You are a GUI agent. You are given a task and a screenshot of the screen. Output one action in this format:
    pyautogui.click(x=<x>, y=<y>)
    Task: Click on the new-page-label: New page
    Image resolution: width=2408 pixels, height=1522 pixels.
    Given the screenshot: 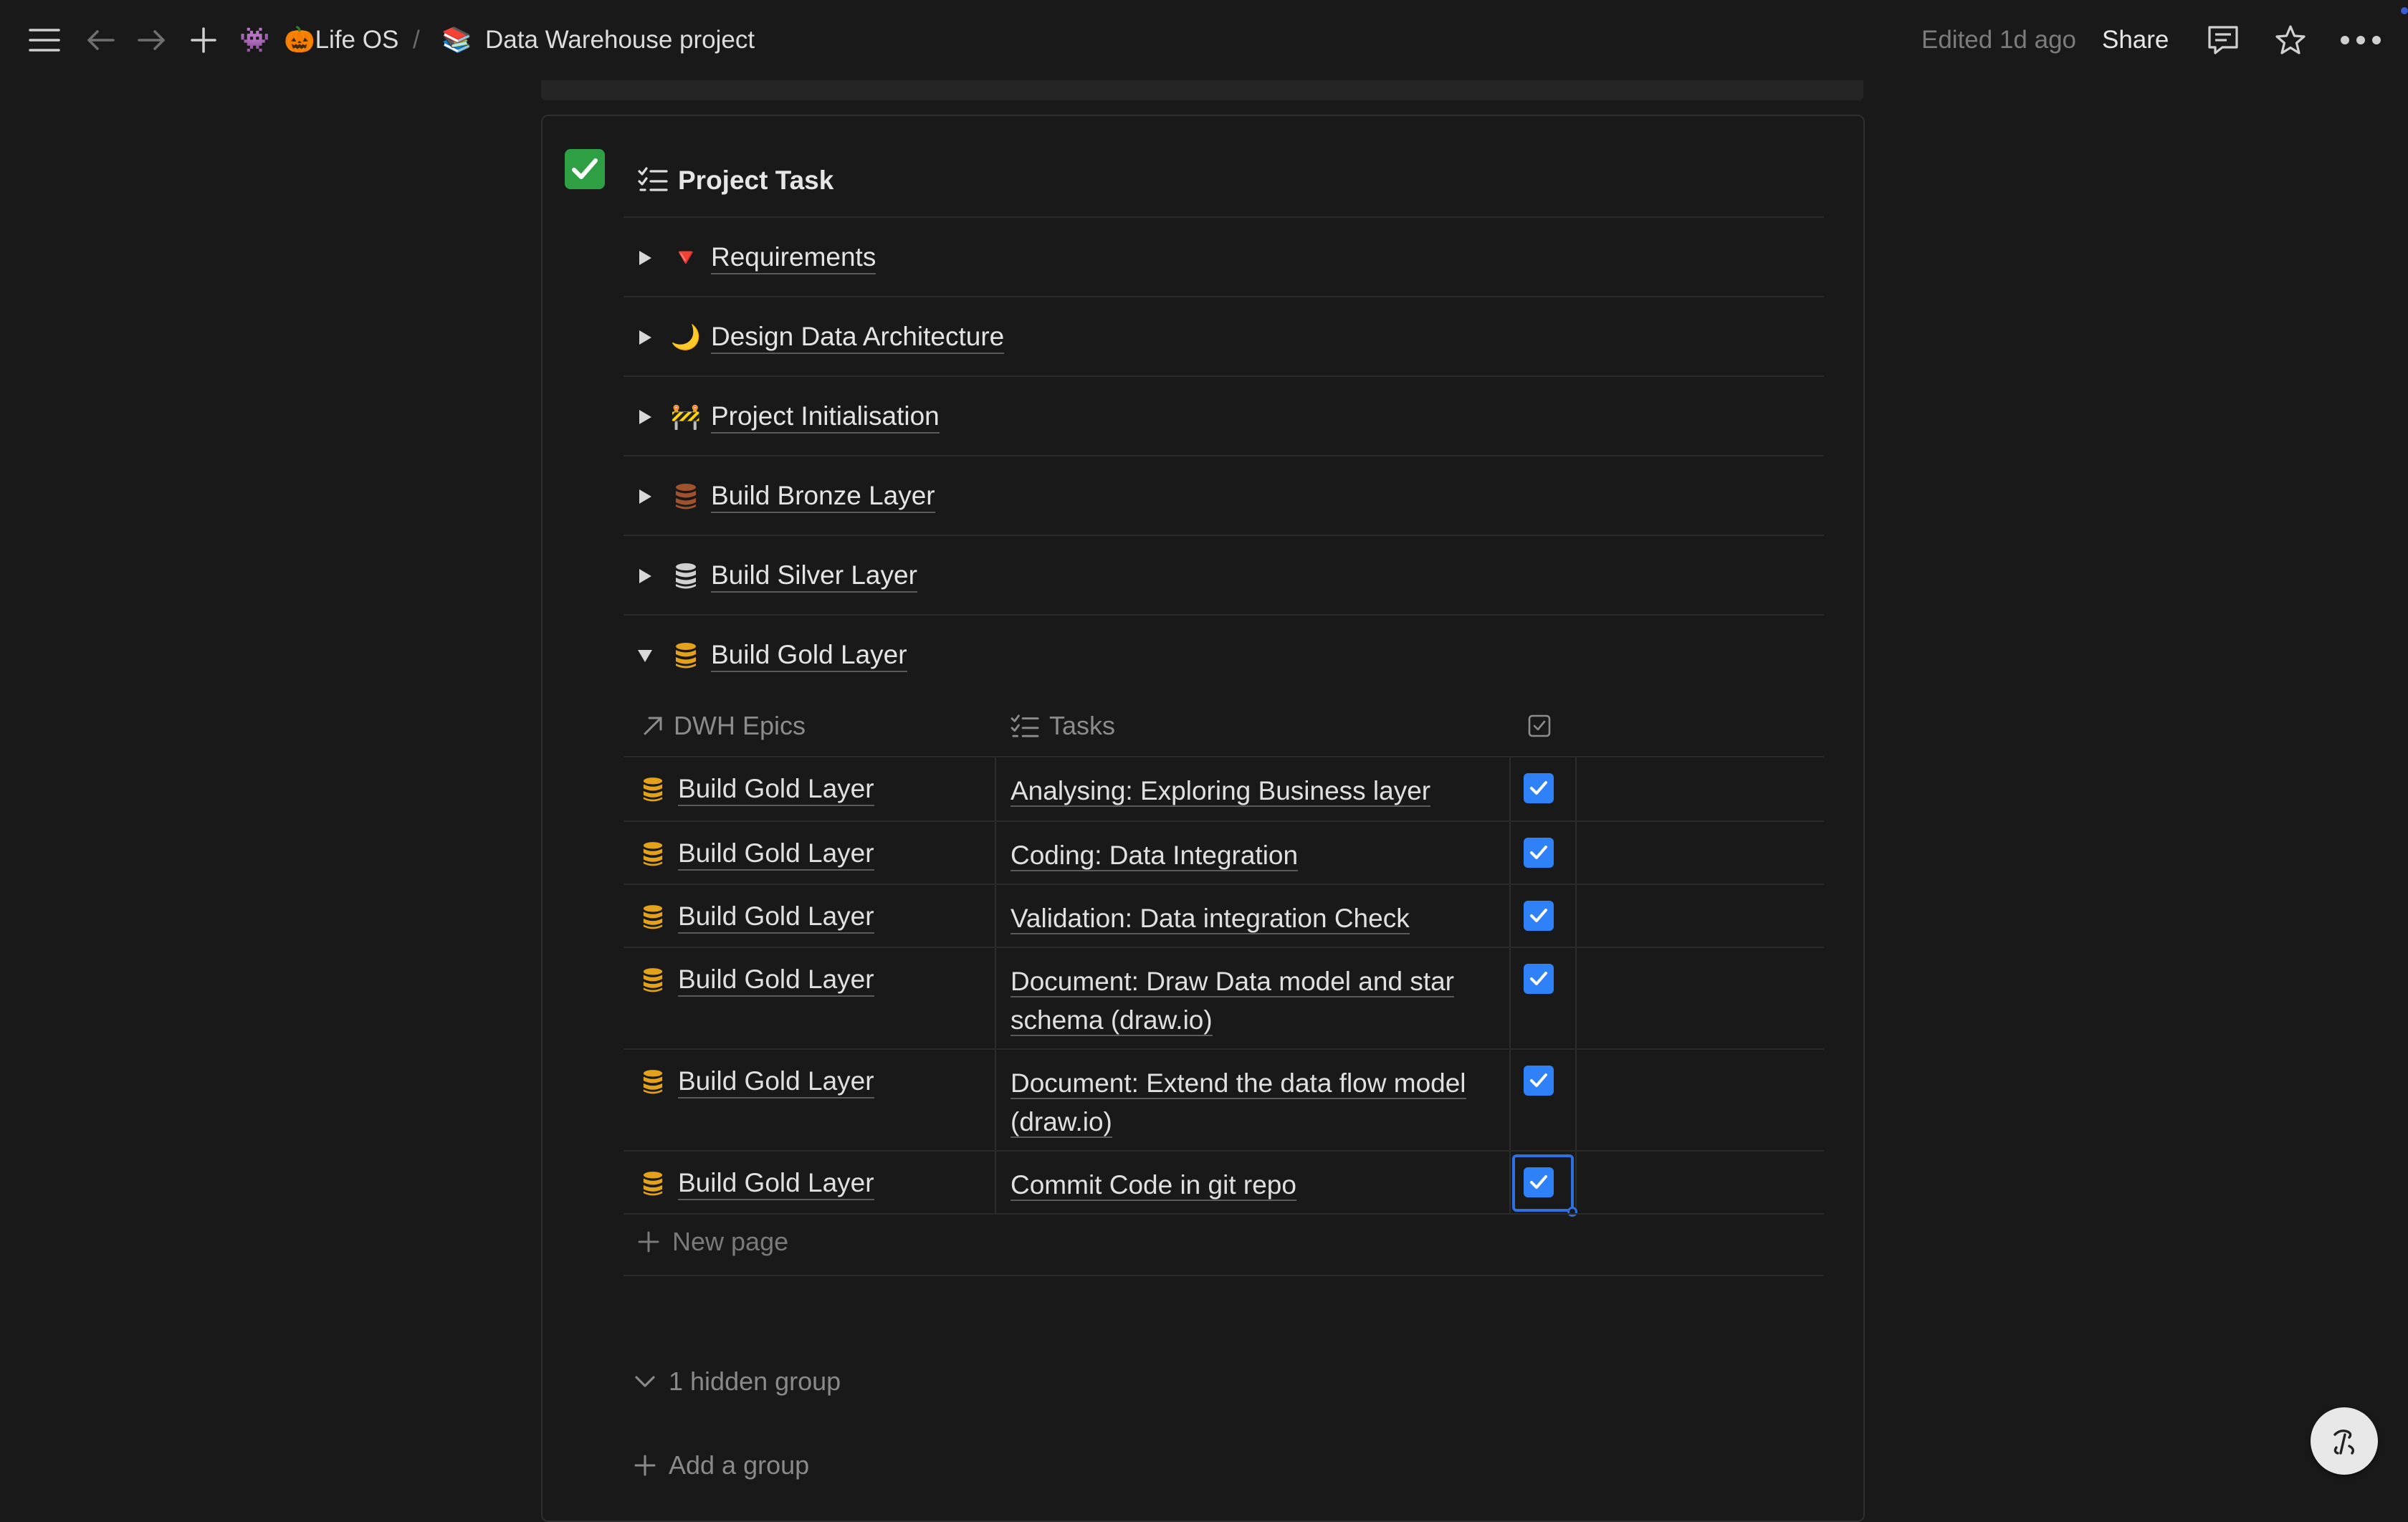 What is the action you would take?
    pyautogui.click(x=730, y=1242)
    